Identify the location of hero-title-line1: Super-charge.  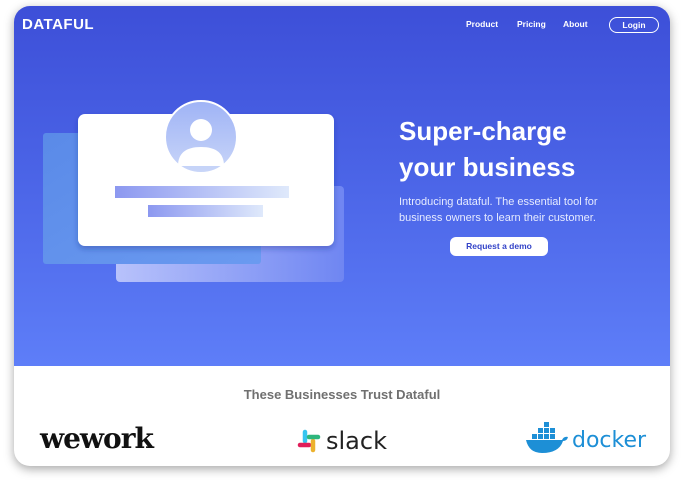
(483, 131).